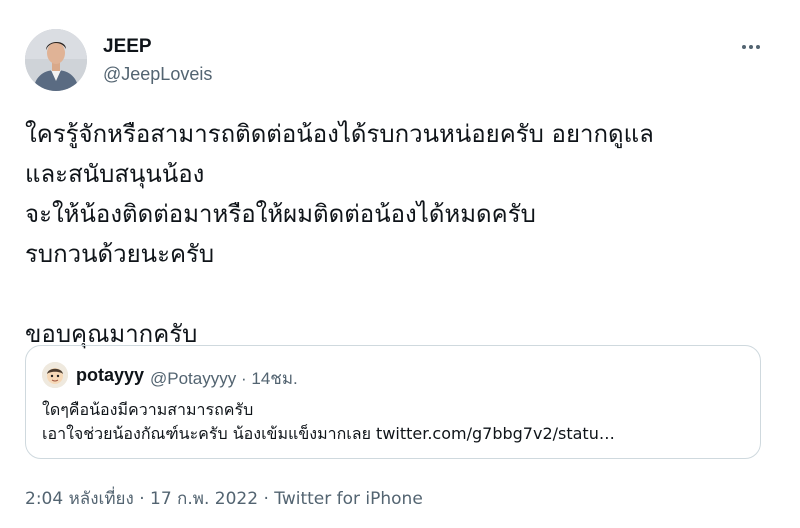  Describe the element at coordinates (127, 47) in the screenshot. I see `author-display-name: JEEP` at that location.